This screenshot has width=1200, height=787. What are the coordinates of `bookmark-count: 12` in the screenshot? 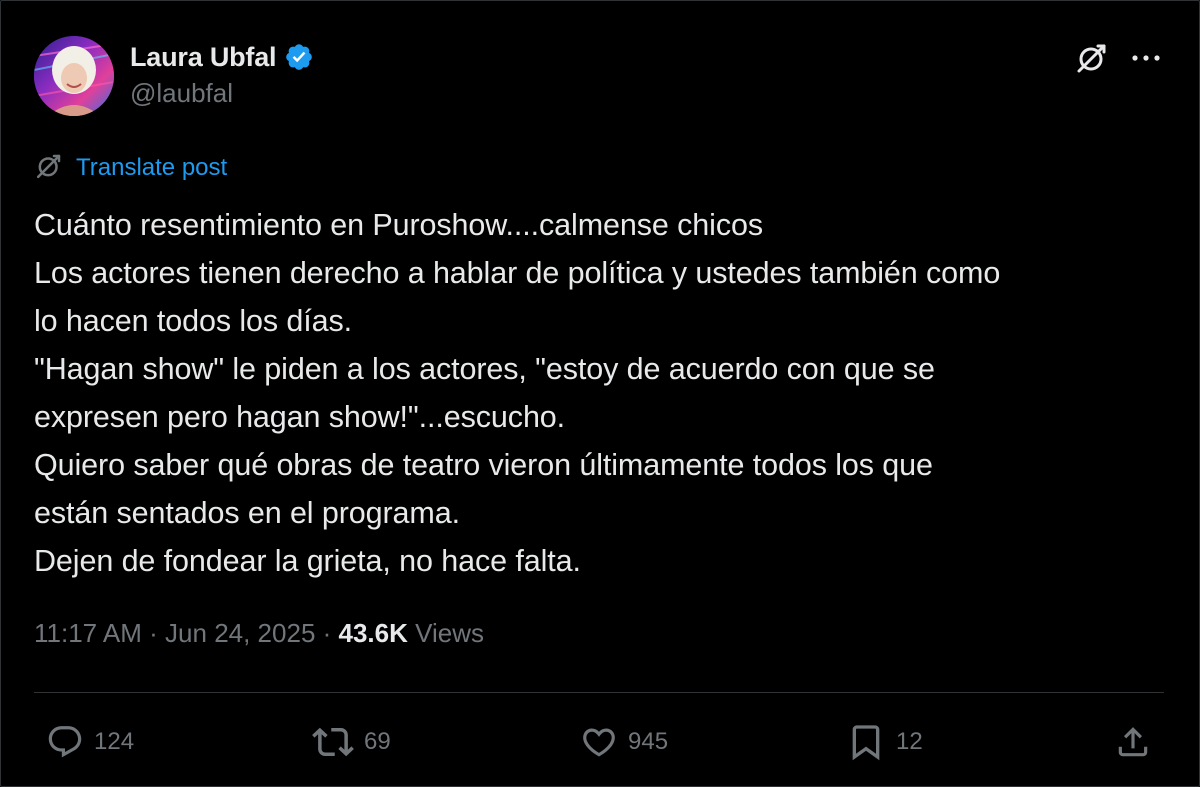 It's located at (909, 741).